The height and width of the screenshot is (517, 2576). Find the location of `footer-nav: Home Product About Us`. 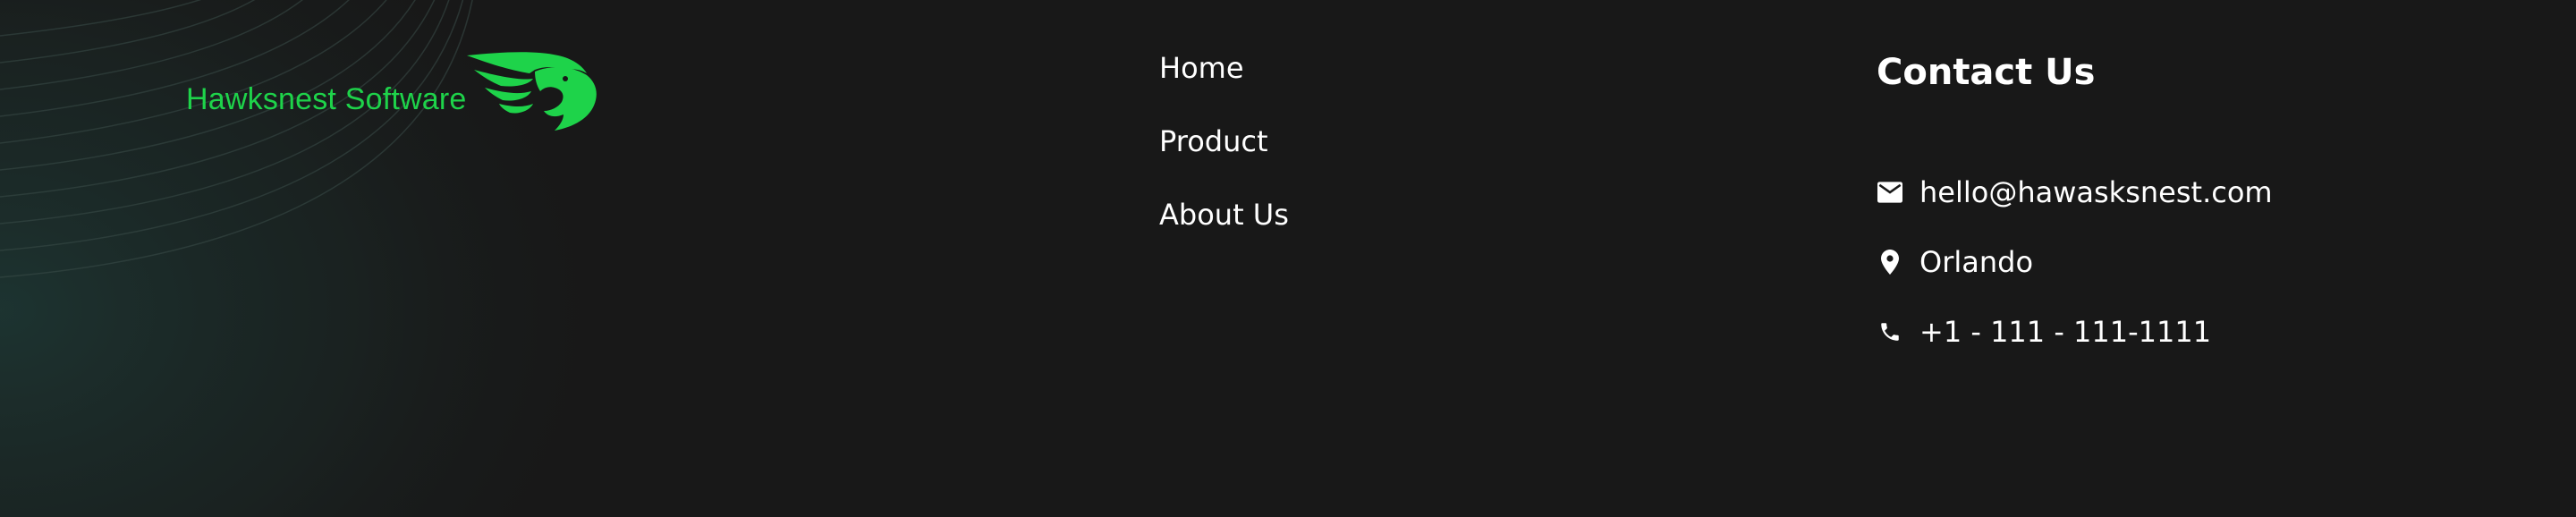

footer-nav: Home Product About Us is located at coordinates (1224, 160).